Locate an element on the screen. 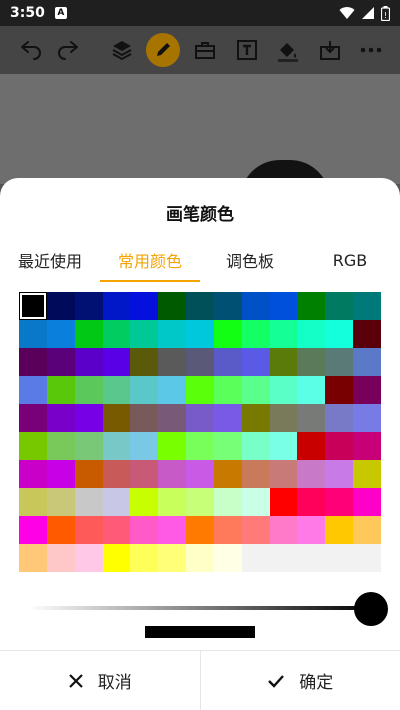  text-button is located at coordinates (247, 50).